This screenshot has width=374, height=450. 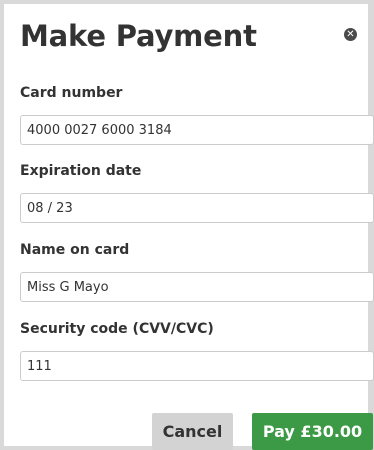 I want to click on modal-title: Make Payment, so click(x=138, y=36).